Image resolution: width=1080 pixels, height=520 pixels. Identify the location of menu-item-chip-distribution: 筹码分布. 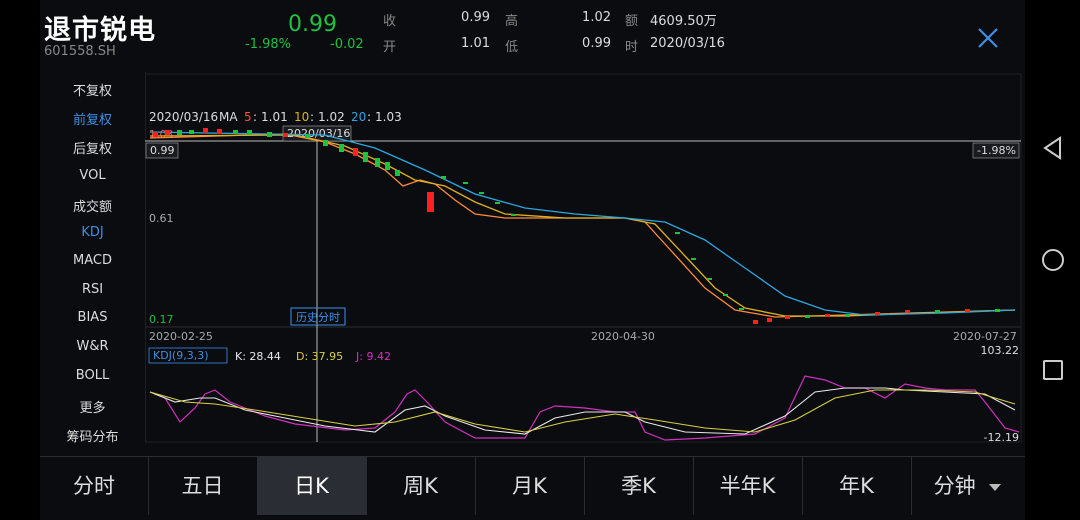
(92, 435).